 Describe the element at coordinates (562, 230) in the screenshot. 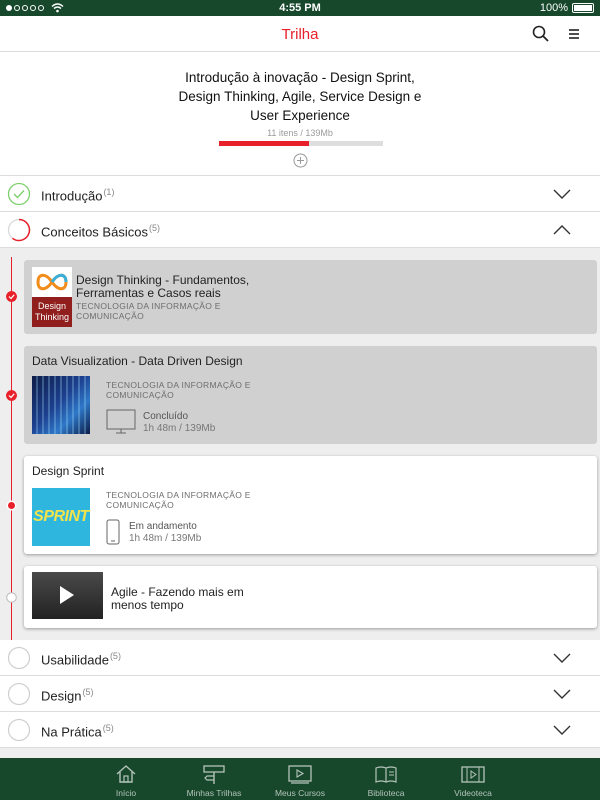

I see `chevron-up-icon` at that location.